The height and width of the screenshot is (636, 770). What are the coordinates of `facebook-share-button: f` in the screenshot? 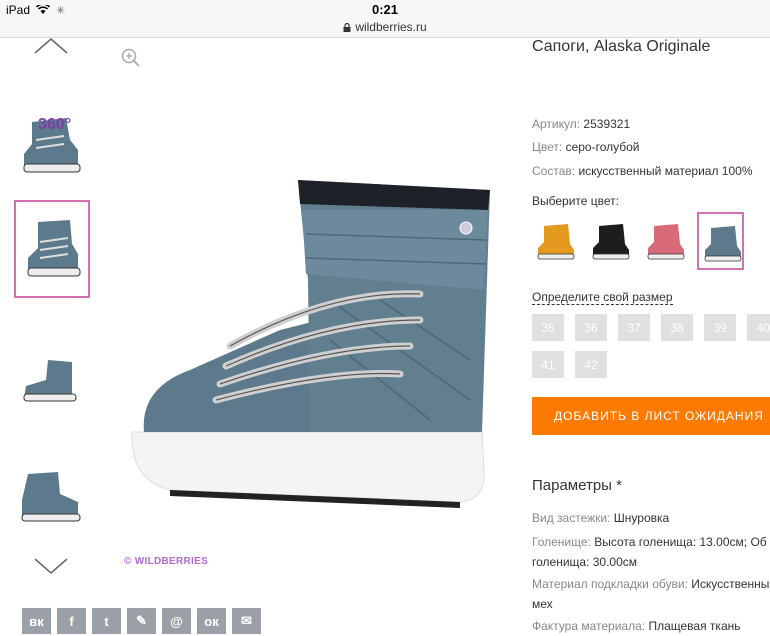 It's located at (71, 621).